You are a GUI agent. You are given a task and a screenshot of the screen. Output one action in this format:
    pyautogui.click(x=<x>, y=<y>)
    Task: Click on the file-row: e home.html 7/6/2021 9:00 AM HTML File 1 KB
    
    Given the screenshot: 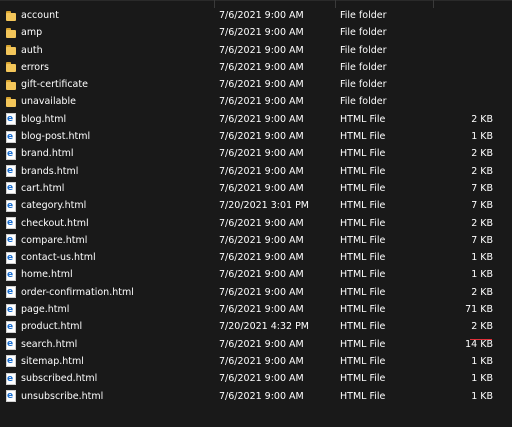 What is the action you would take?
    pyautogui.click(x=256, y=274)
    